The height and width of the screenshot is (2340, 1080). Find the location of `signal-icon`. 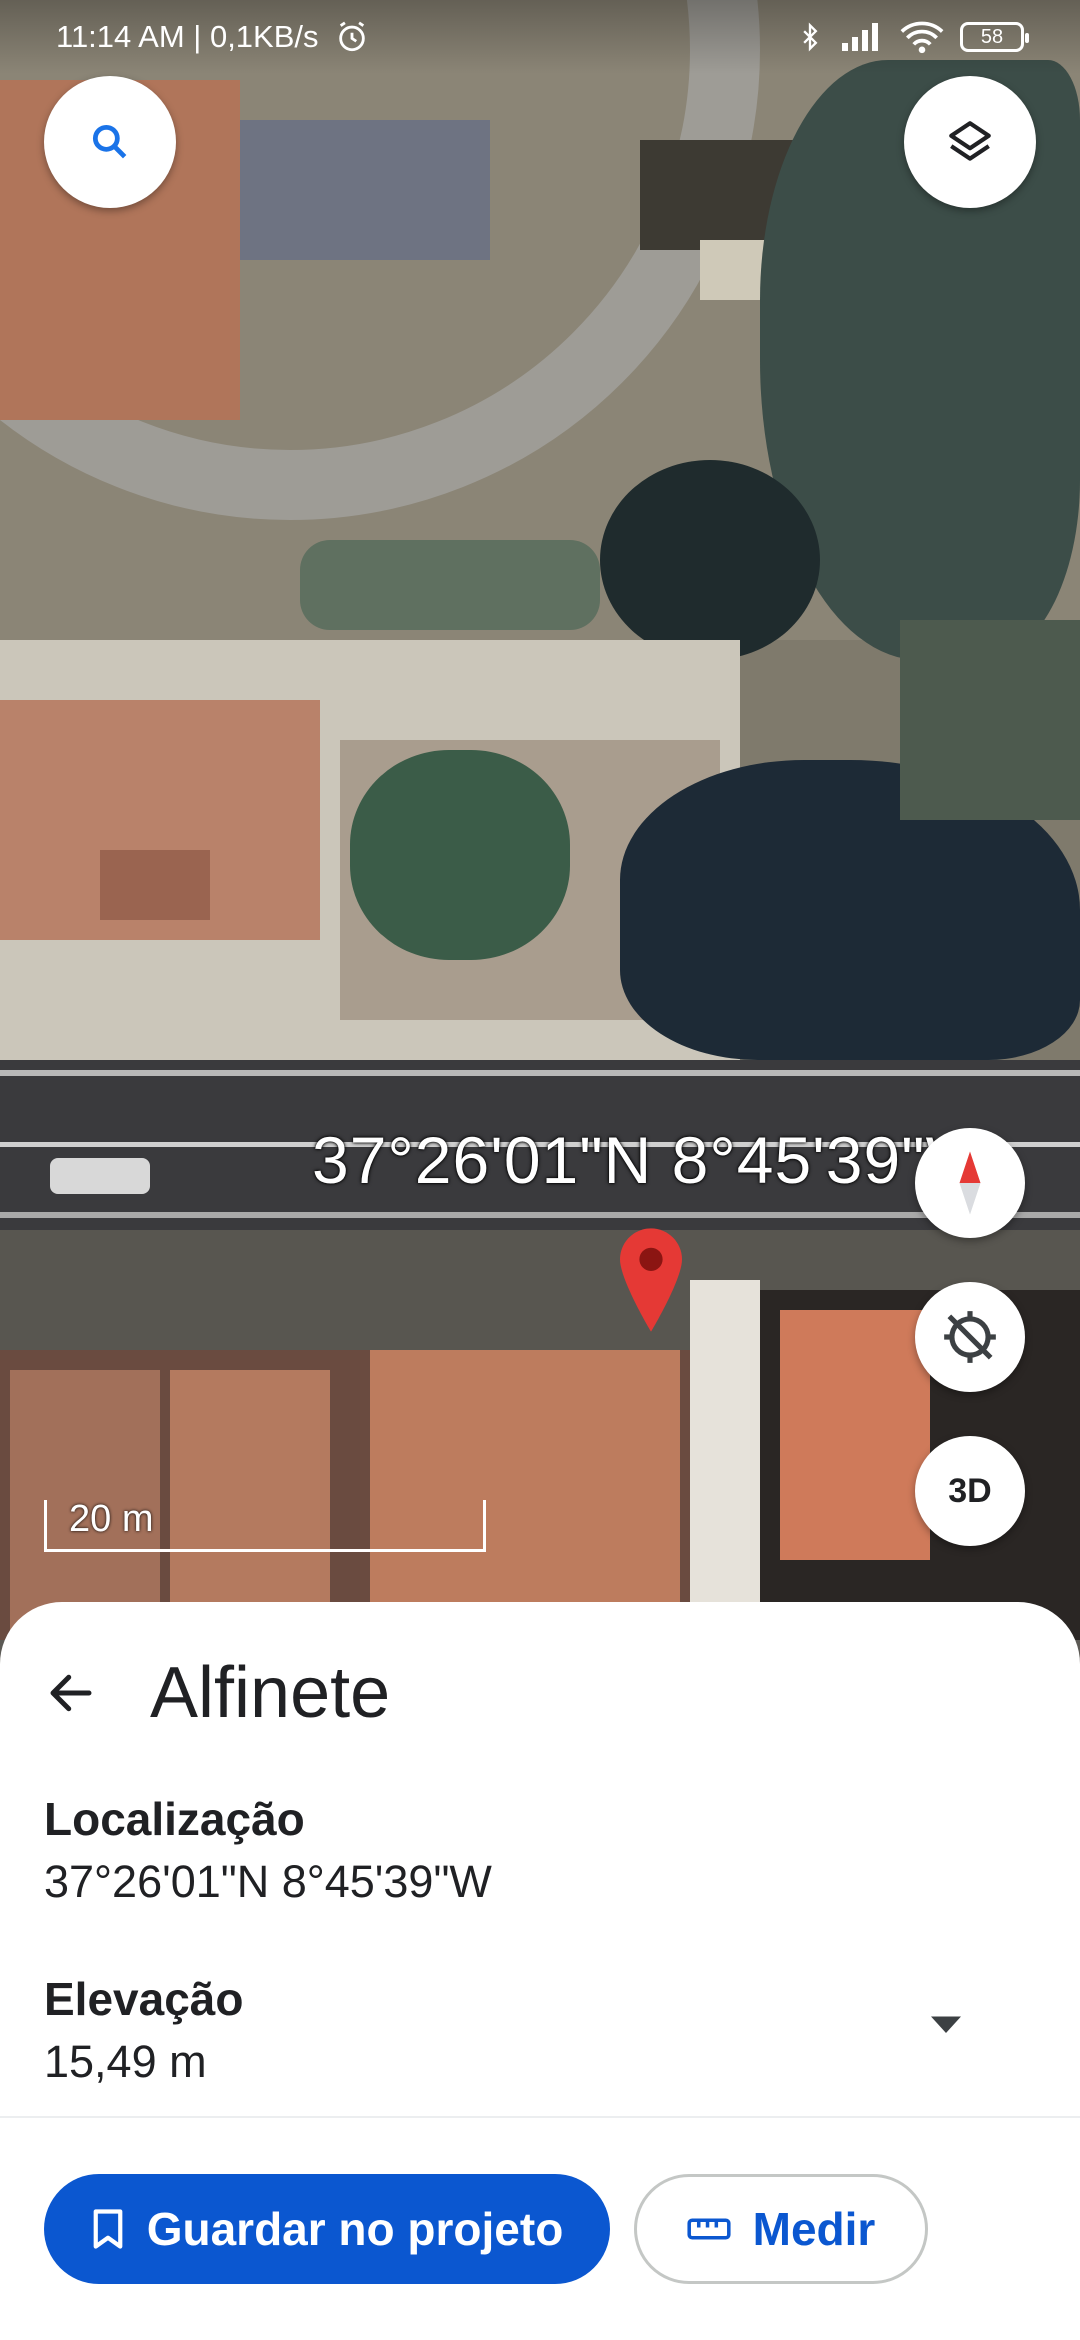

signal-icon is located at coordinates (860, 37).